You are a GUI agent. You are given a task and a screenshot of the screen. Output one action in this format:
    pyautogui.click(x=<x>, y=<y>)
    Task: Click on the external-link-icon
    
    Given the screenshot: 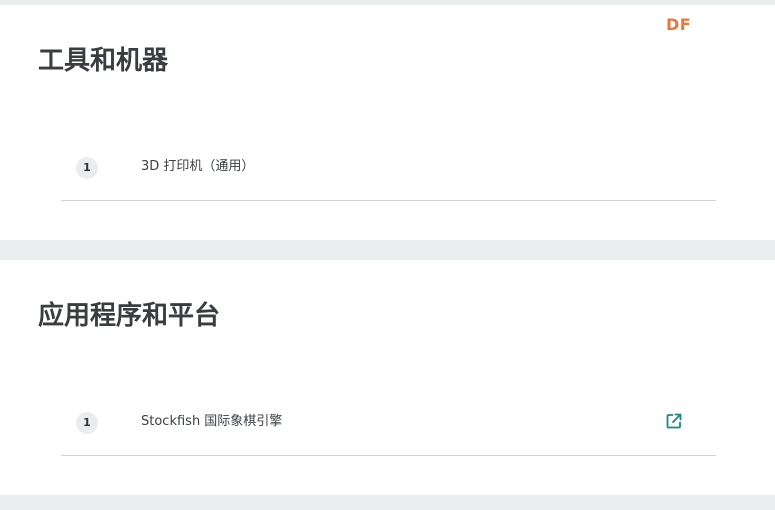 What is the action you would take?
    pyautogui.click(x=674, y=421)
    